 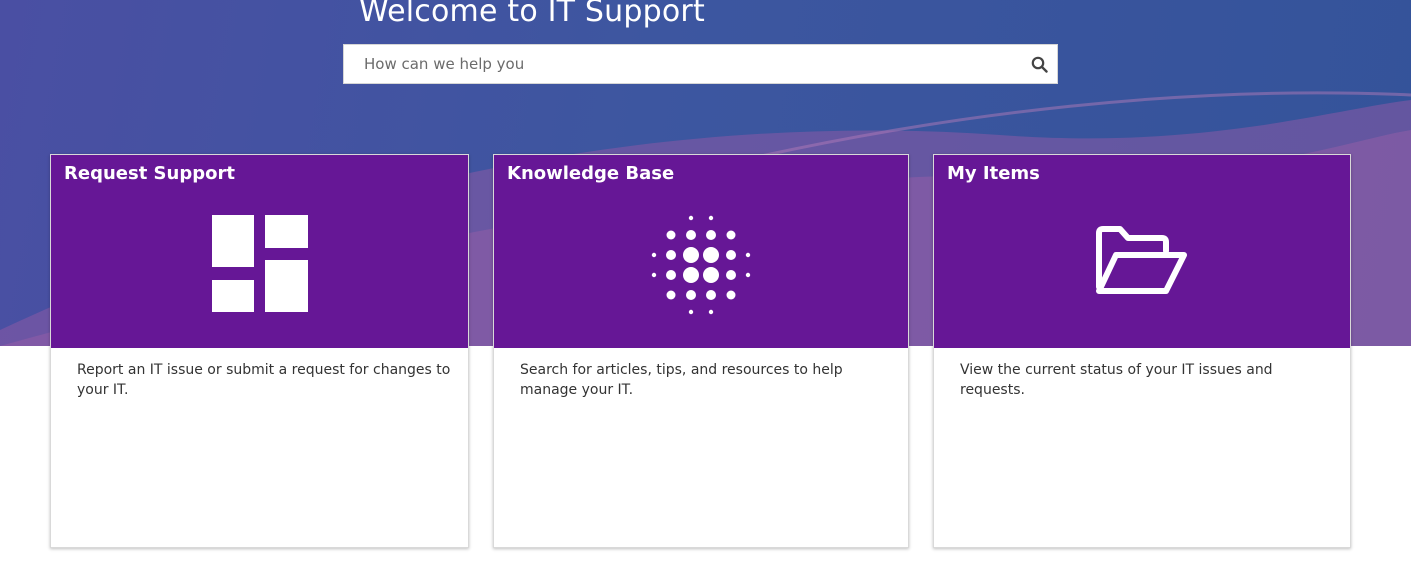 I want to click on search-button, so click(x=1039, y=64).